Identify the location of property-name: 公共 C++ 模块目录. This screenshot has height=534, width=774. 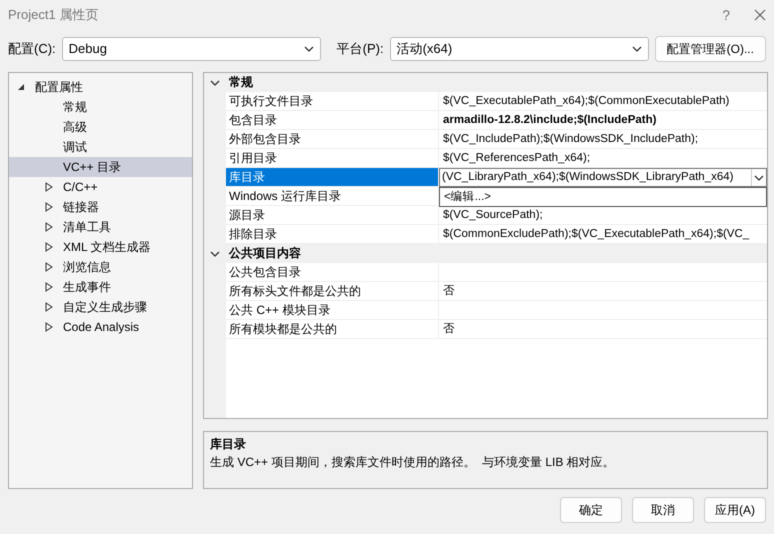
(332, 310).